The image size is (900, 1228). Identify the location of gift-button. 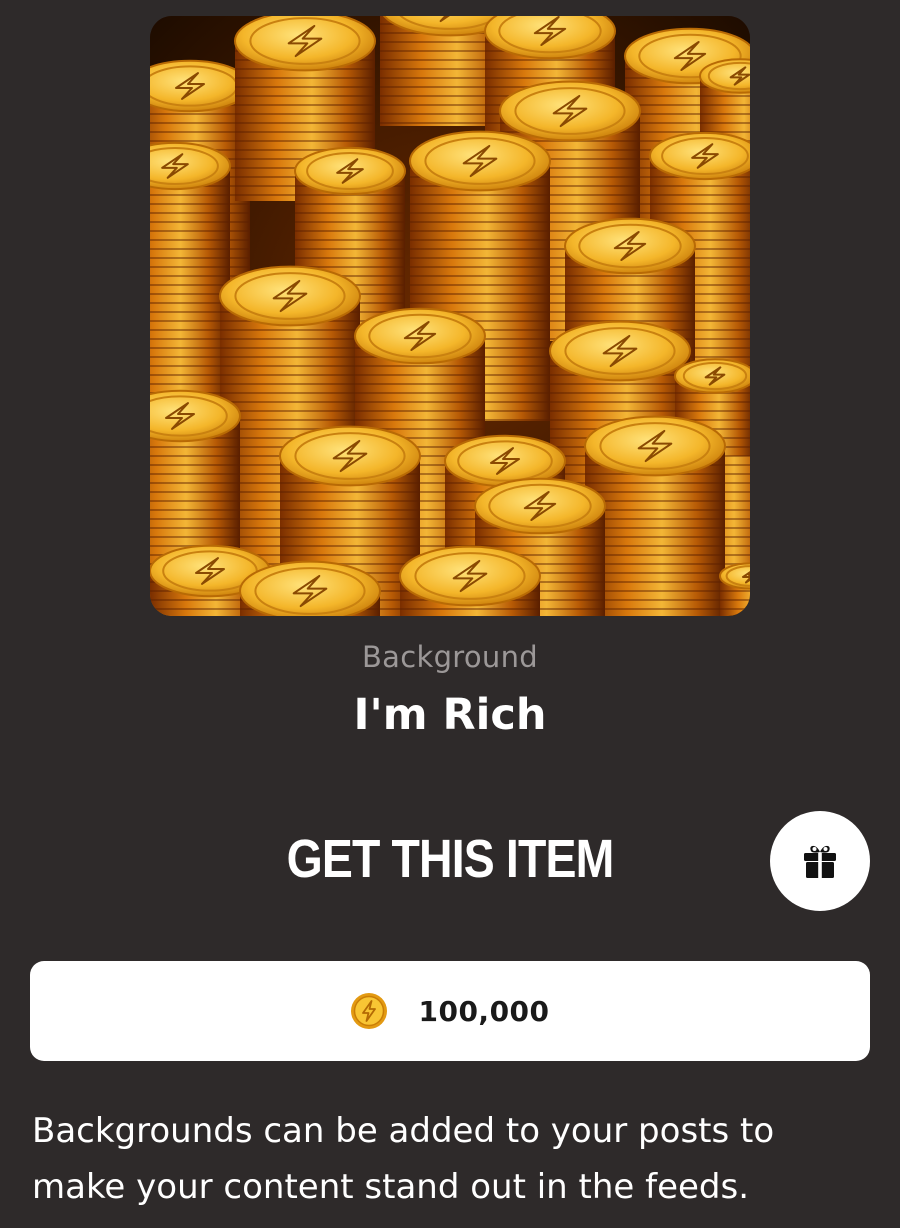
(820, 861).